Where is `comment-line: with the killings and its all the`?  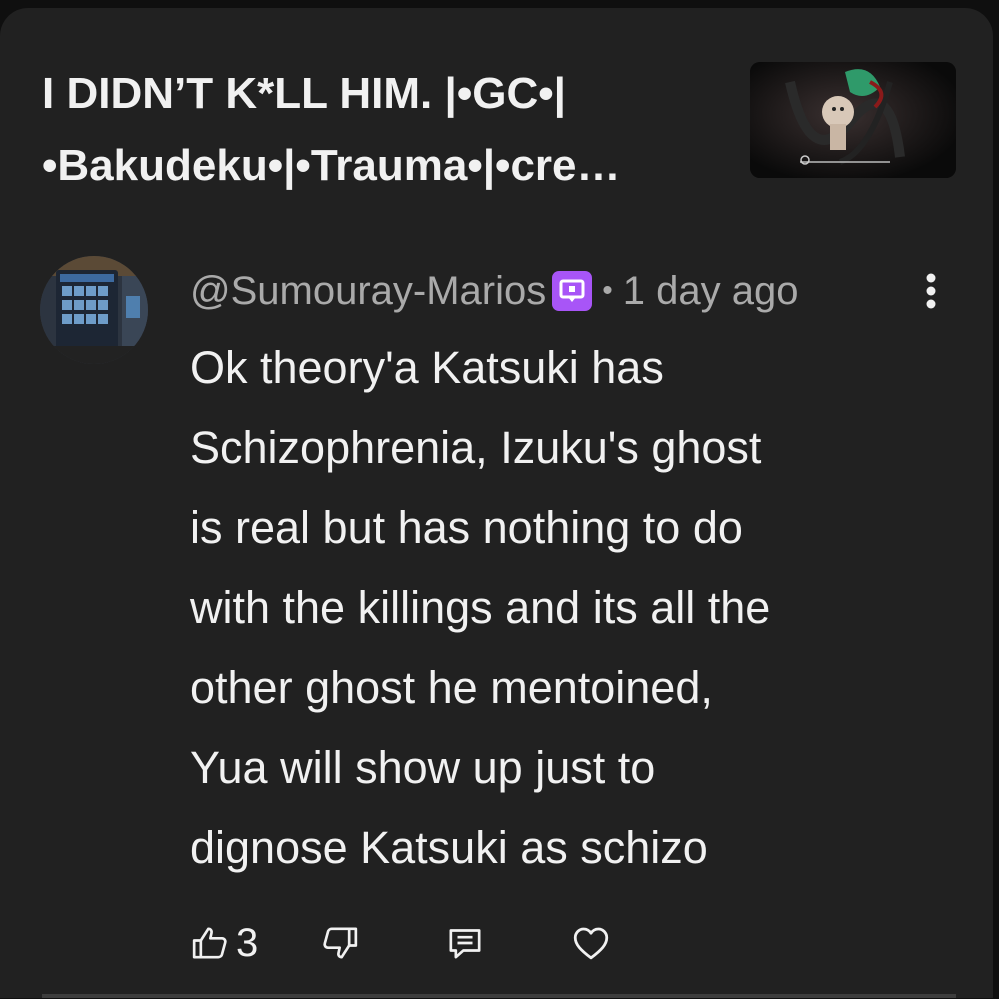
comment-line: with the killings and its all the is located at coordinates (480, 607).